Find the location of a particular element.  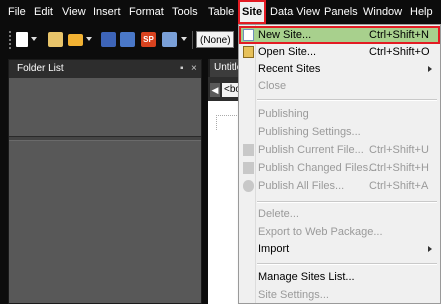

menu-item-close: Close is located at coordinates (339, 86).